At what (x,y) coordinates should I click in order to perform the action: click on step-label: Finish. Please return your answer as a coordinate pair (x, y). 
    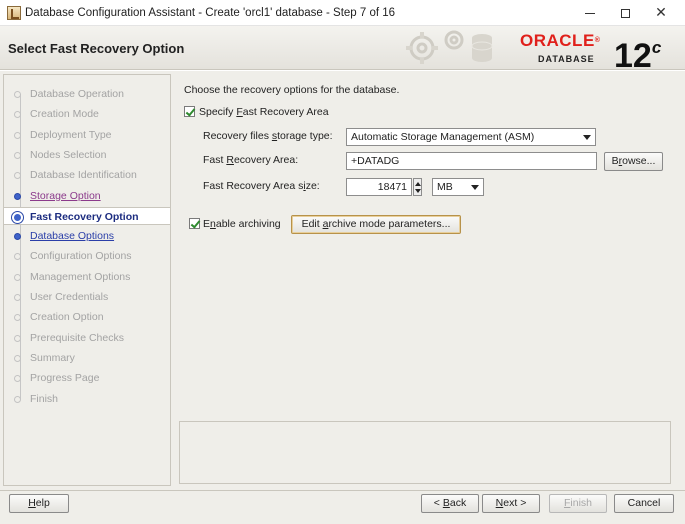
    Looking at the image, I should click on (44, 398).